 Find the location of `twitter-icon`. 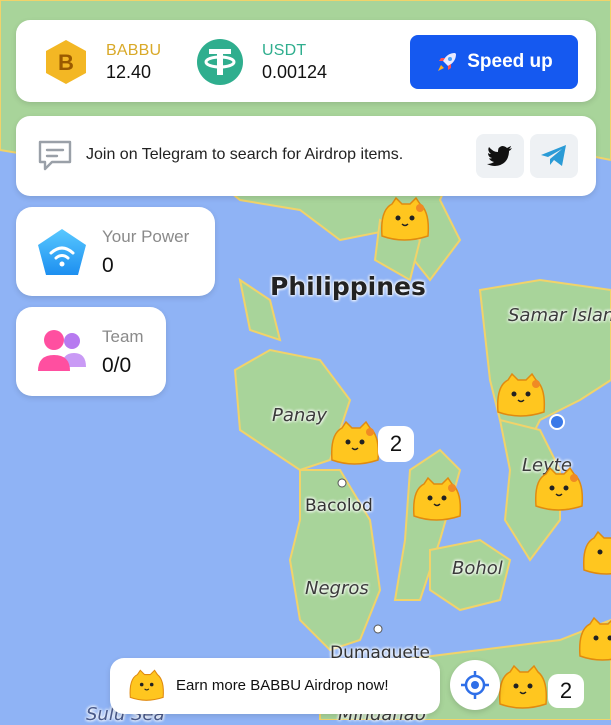

twitter-icon is located at coordinates (500, 156).